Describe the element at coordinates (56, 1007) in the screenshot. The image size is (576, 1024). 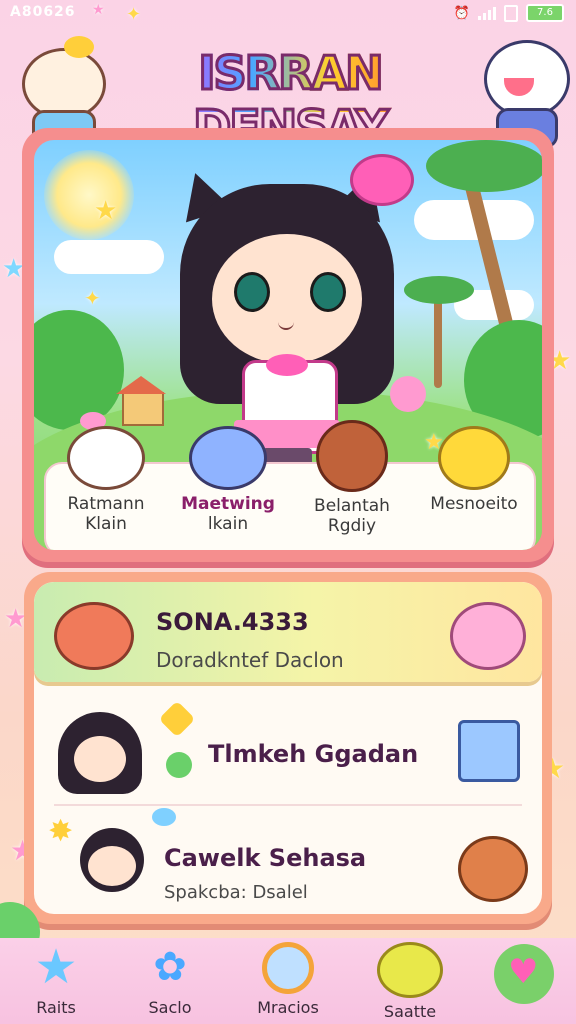
I see `nav-label: Raits` at that location.